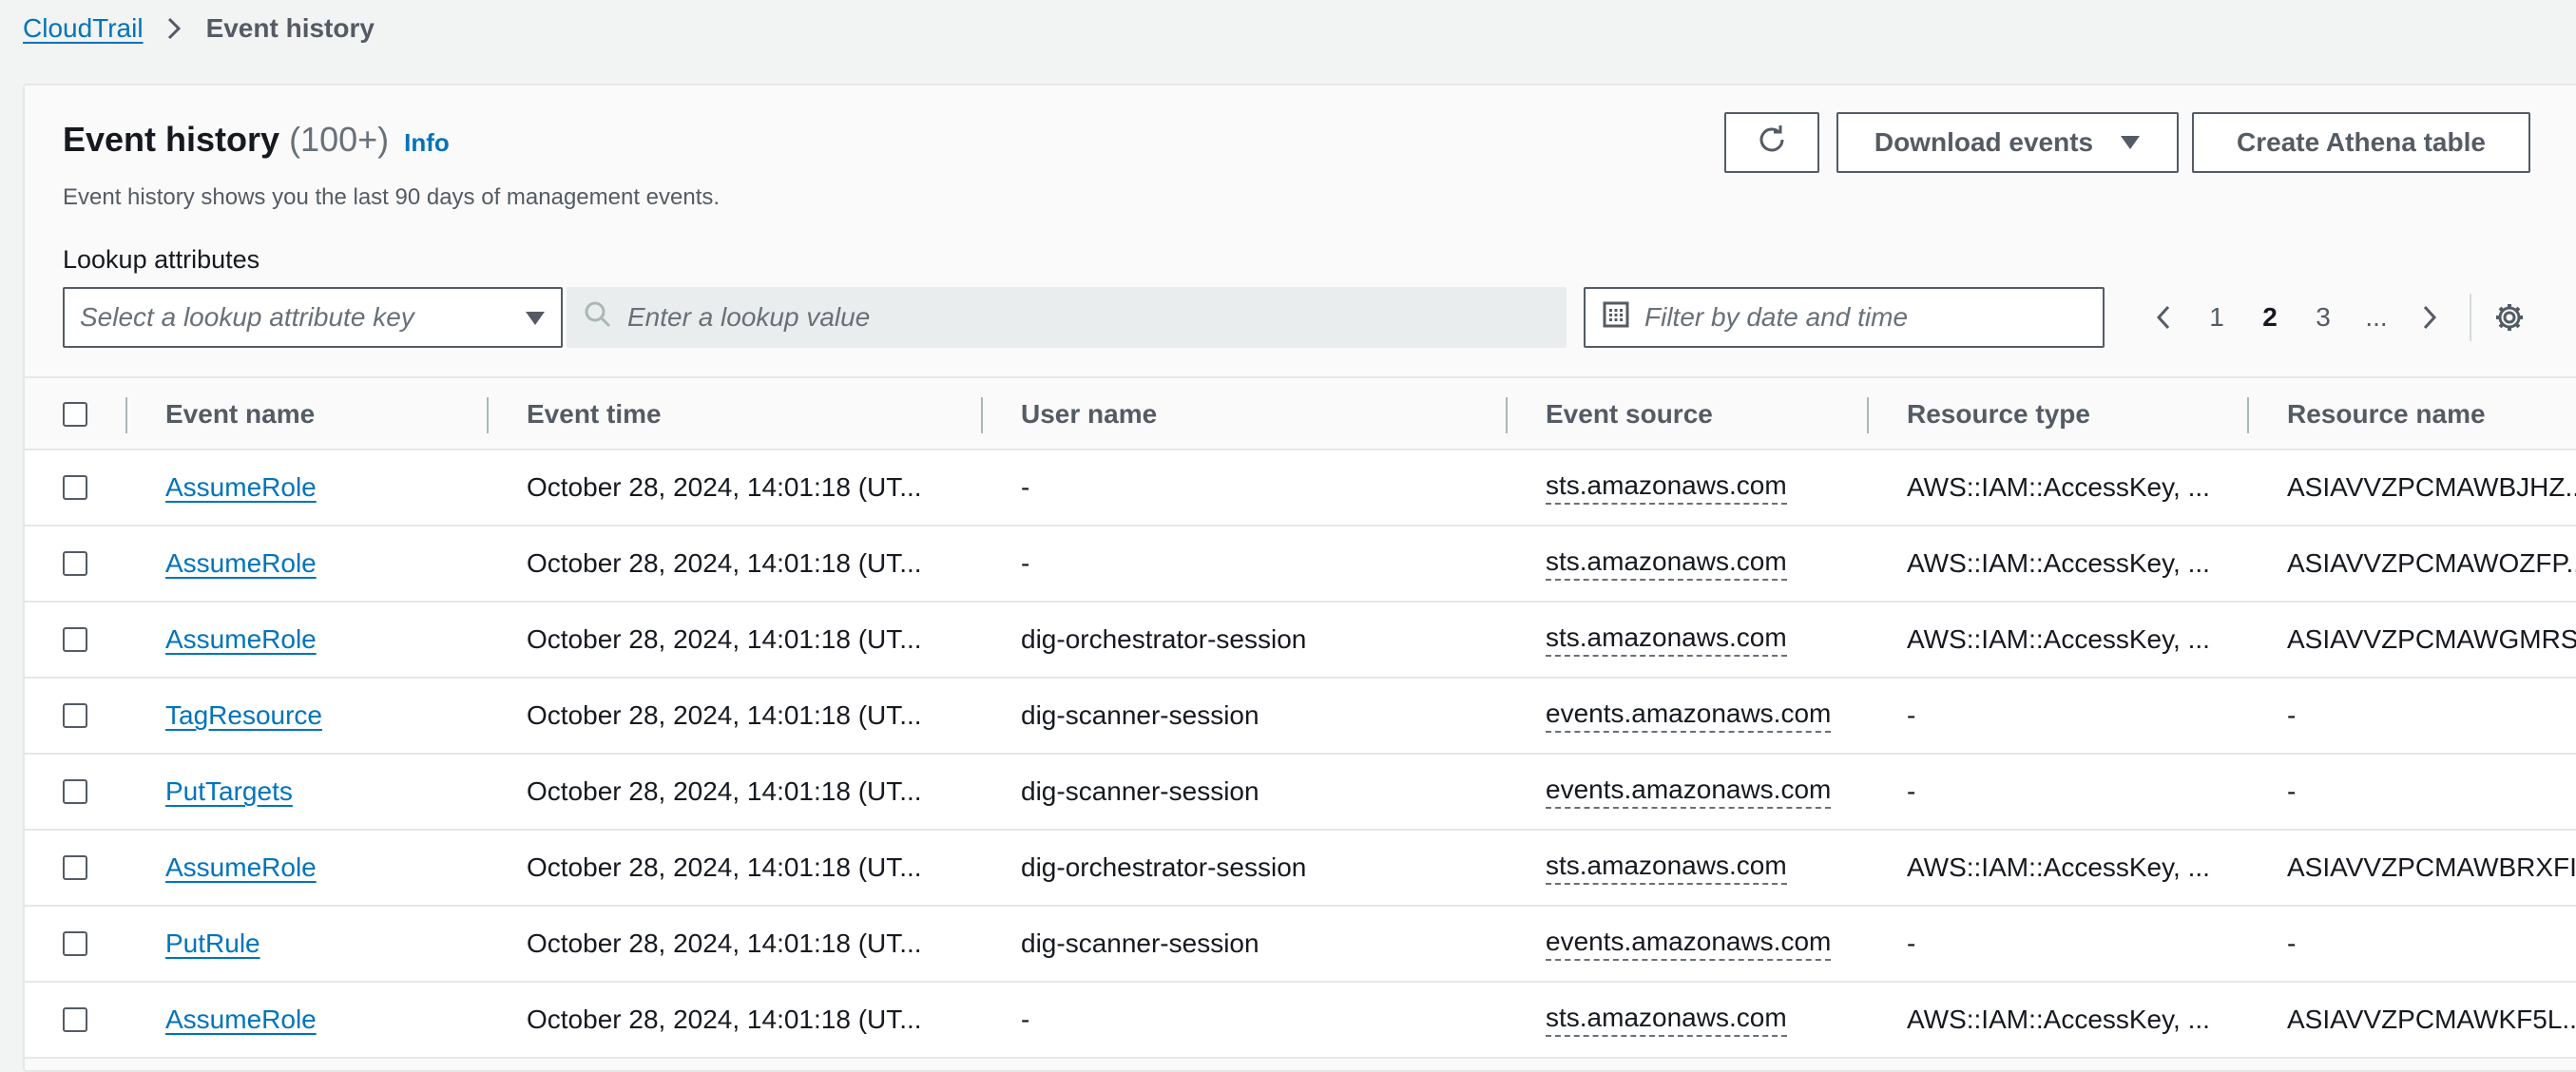 This screenshot has width=2576, height=1072. Describe the element at coordinates (2429, 317) in the screenshot. I see `next-page-icon` at that location.